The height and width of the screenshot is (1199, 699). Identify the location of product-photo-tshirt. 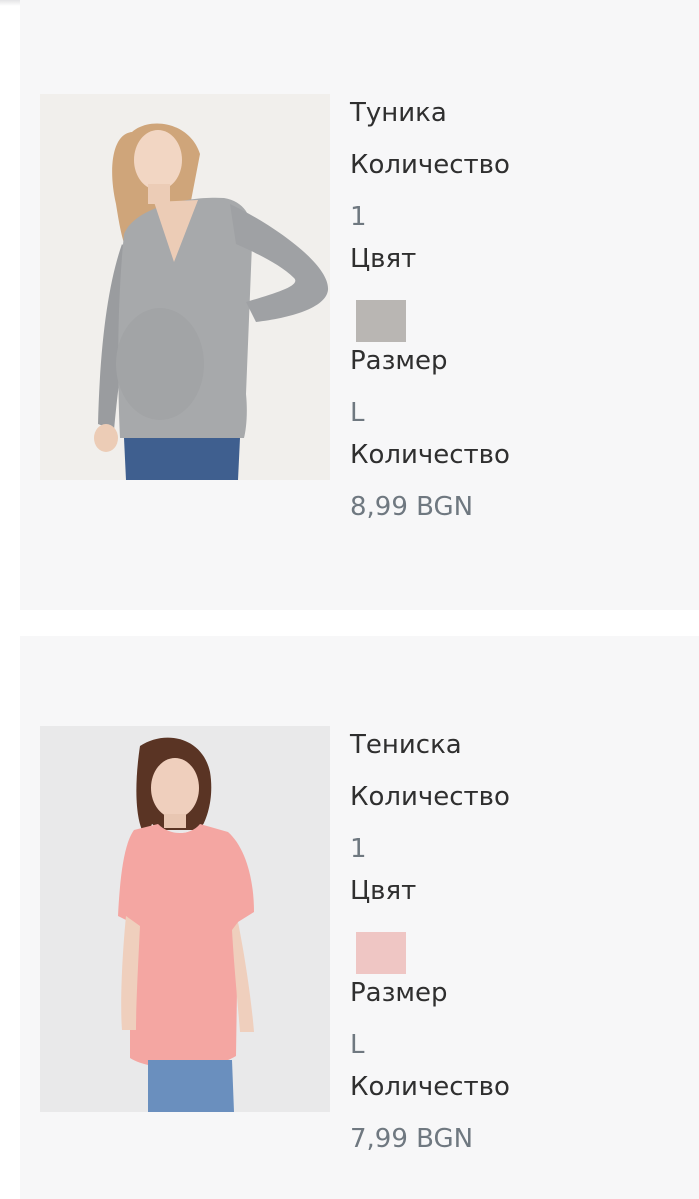
(185, 919).